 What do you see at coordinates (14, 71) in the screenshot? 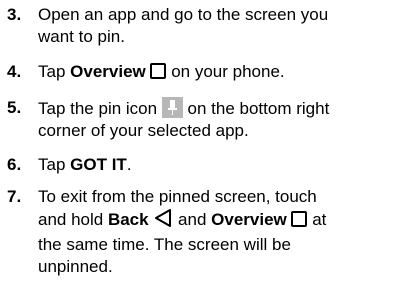
I see `step-number: 4.` at bounding box center [14, 71].